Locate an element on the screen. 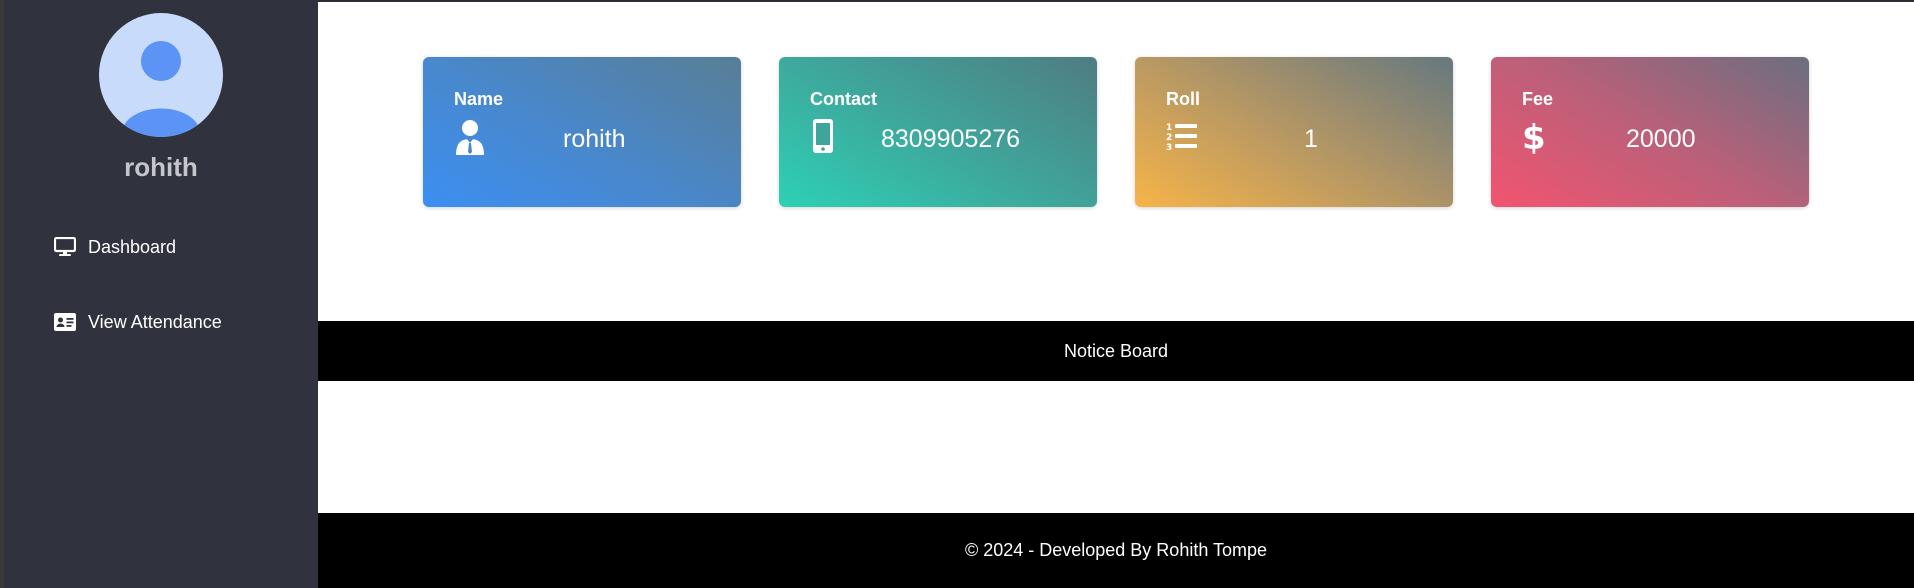 This screenshot has height=588, width=1914. user-avatar-icon is located at coordinates (161, 89).